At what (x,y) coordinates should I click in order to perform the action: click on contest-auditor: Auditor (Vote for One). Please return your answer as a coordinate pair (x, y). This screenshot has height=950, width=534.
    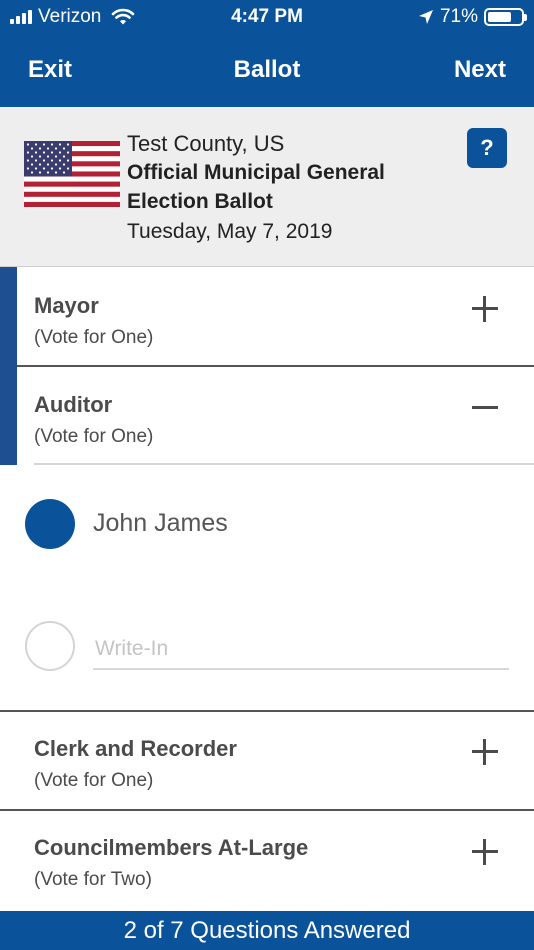
    Looking at the image, I should click on (267, 416).